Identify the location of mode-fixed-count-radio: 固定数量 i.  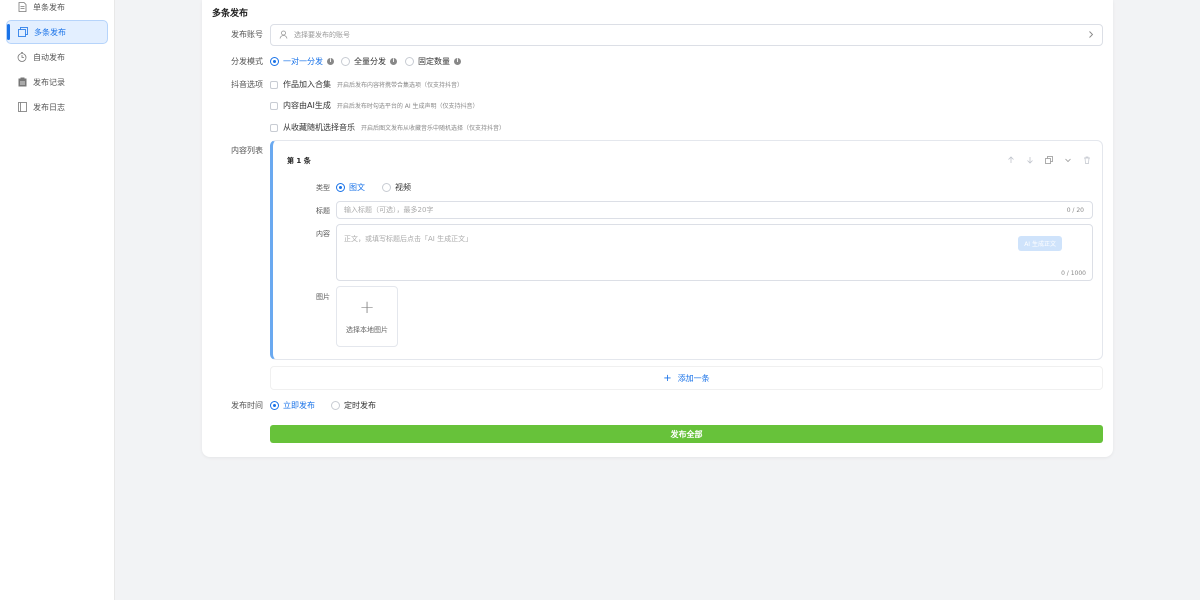
(433, 61).